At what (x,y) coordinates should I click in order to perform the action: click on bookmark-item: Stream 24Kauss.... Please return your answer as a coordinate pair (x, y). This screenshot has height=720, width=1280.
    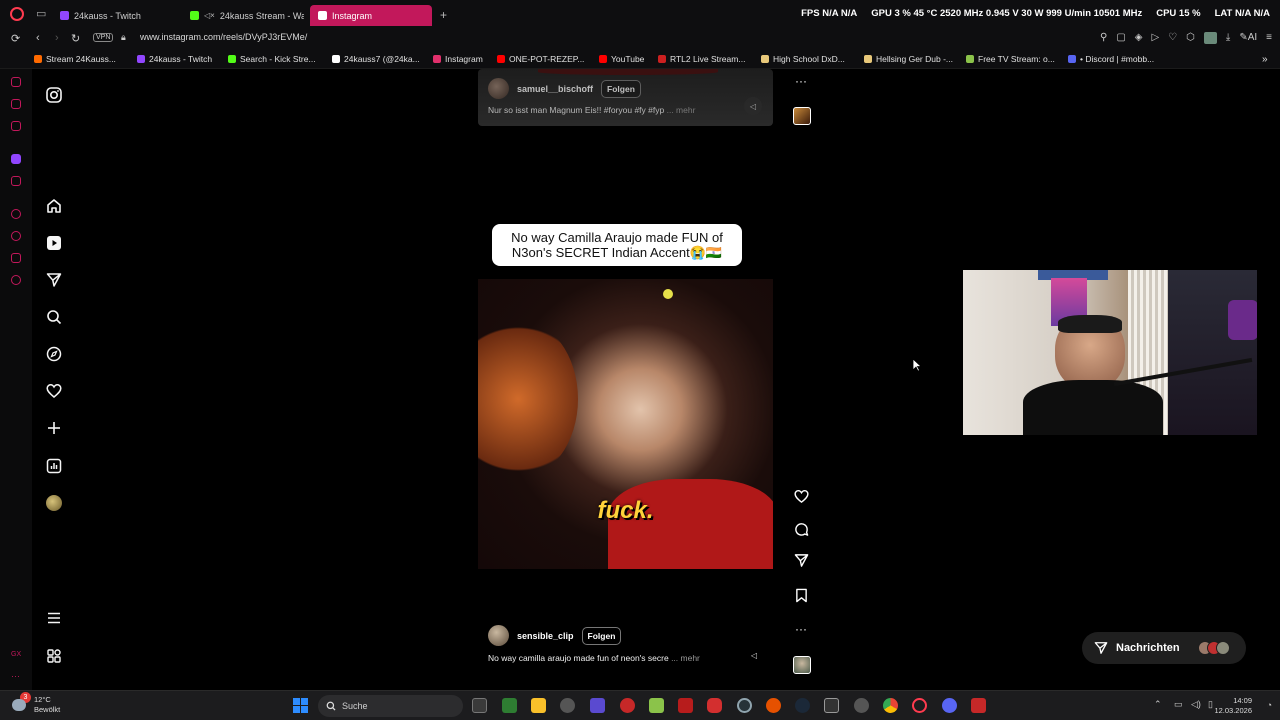
    Looking at the image, I should click on (75, 59).